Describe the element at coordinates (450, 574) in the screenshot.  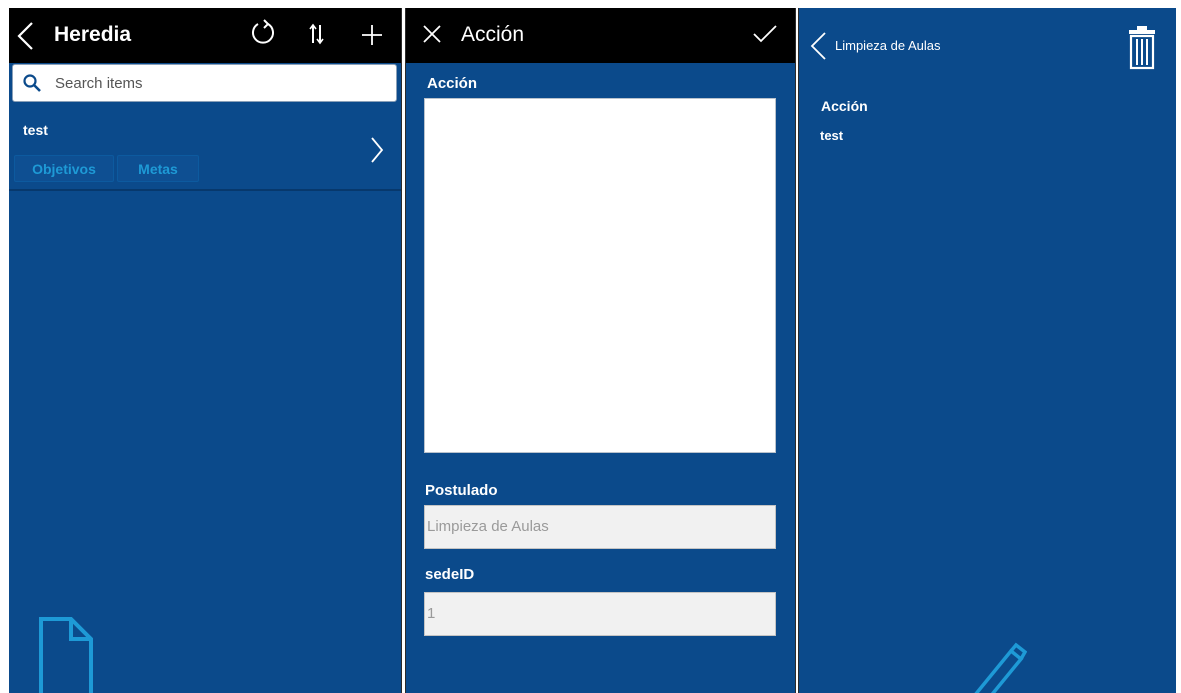
I see `sedeid-label: sedeID` at that location.